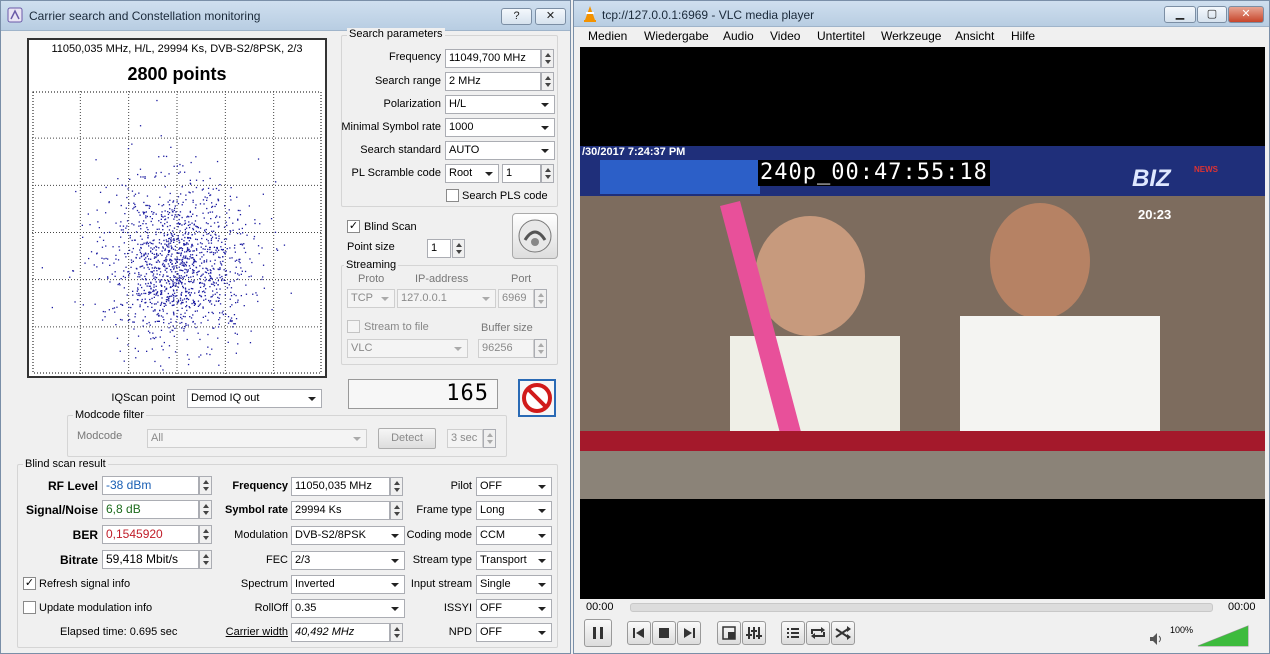 This screenshot has width=1270, height=654. What do you see at coordinates (1023, 36) in the screenshot?
I see `vlc-menu-hilfe: Hilfe` at bounding box center [1023, 36].